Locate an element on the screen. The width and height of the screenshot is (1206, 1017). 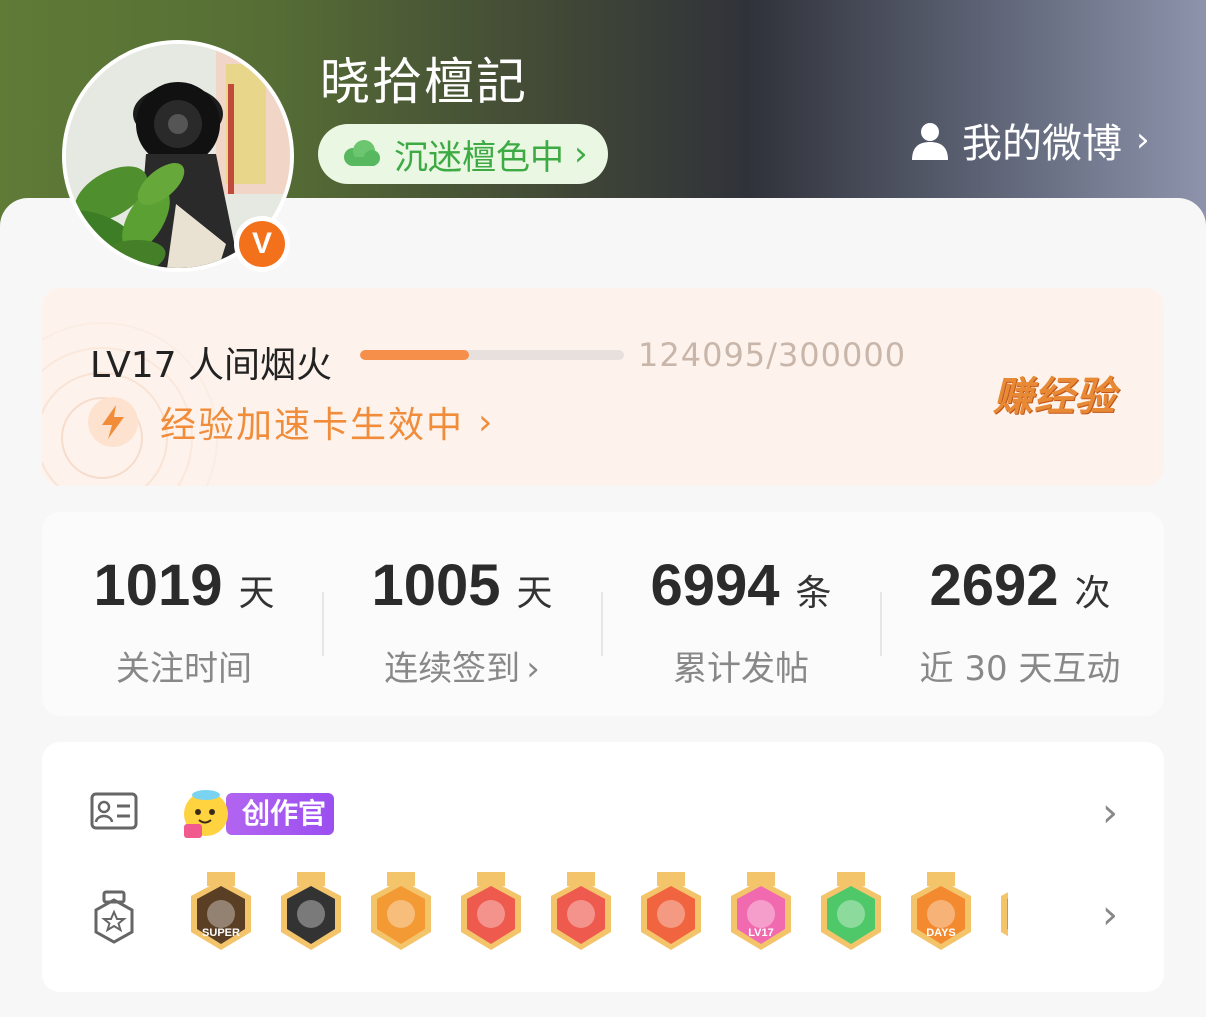
my-weibo-label: 我的微博 is located at coordinates (1042, 144).